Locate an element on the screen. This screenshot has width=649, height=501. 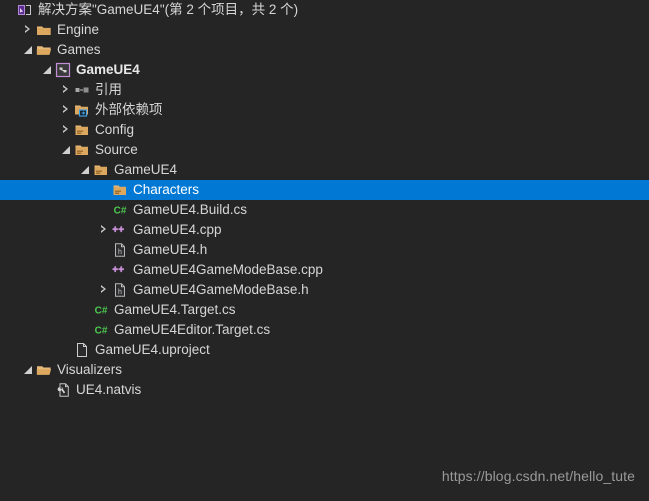
project-icon is located at coordinates (63, 70).